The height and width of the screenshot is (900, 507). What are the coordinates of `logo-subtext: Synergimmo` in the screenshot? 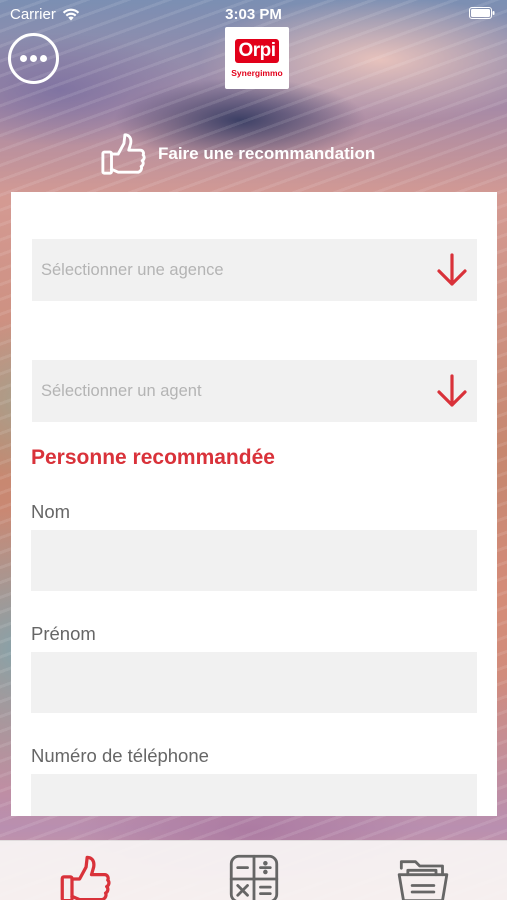 It's located at (257, 72).